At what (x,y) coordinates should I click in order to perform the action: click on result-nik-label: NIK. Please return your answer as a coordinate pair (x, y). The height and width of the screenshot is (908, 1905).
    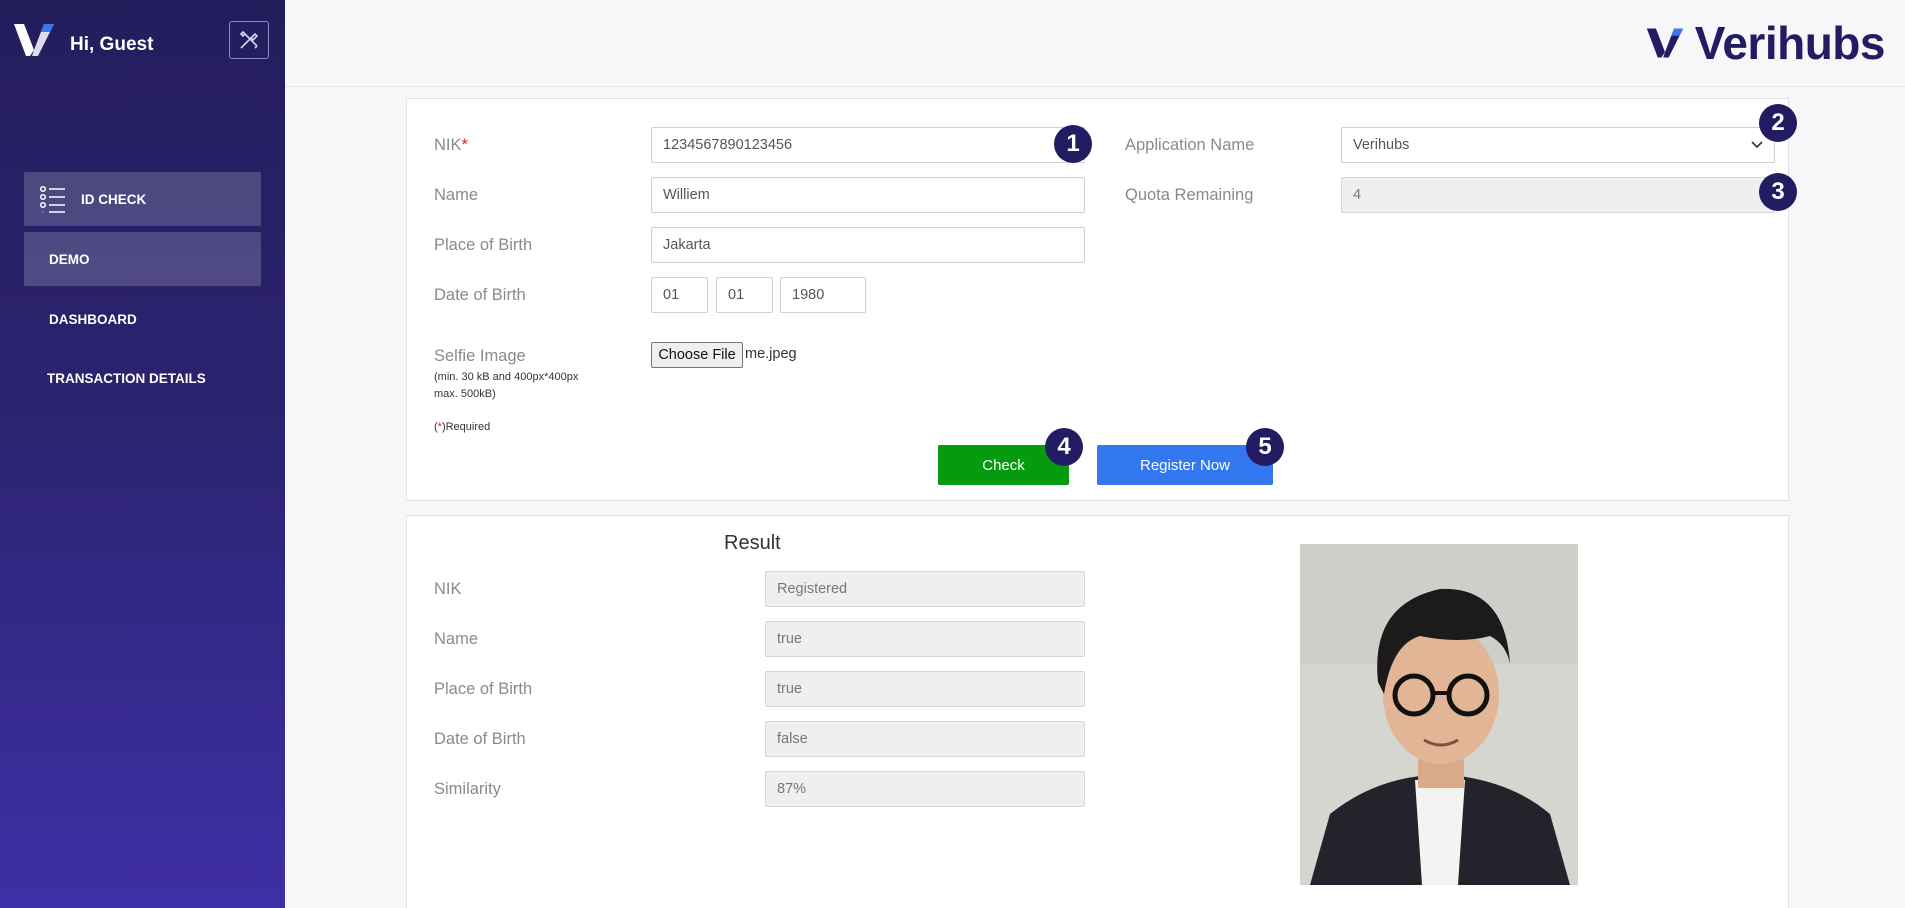
    Looking at the image, I should click on (448, 589).